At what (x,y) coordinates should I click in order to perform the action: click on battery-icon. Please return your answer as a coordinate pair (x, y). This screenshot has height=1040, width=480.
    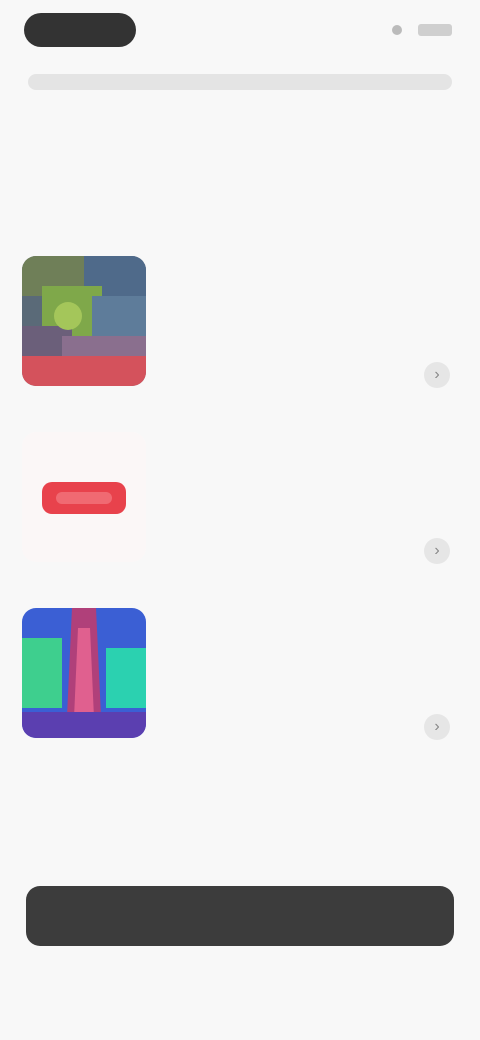
    Looking at the image, I should click on (435, 30).